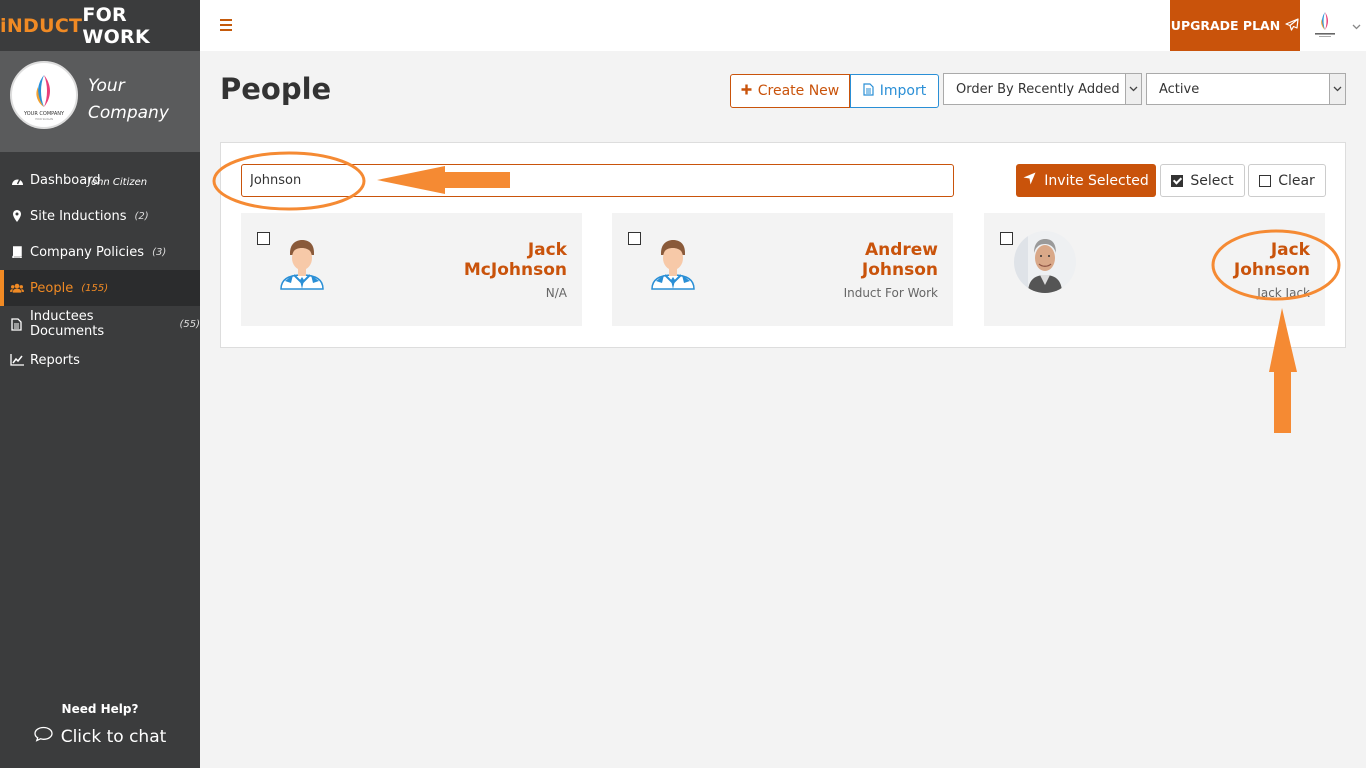 This screenshot has height=768, width=1366. Describe the element at coordinates (41, 25) in the screenshot. I see `brand-part-1: iNDUCT` at that location.